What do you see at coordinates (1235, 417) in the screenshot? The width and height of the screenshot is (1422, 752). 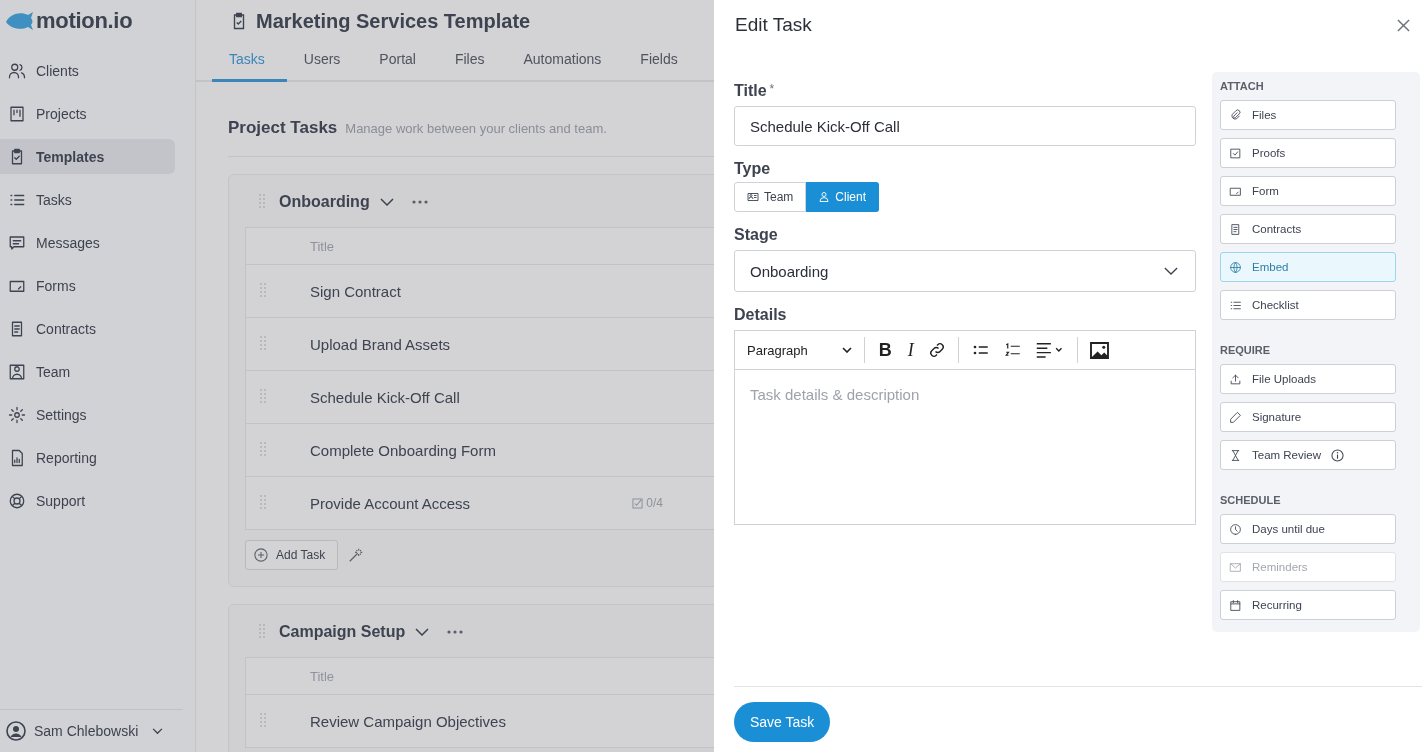 I see `pencil-icon` at bounding box center [1235, 417].